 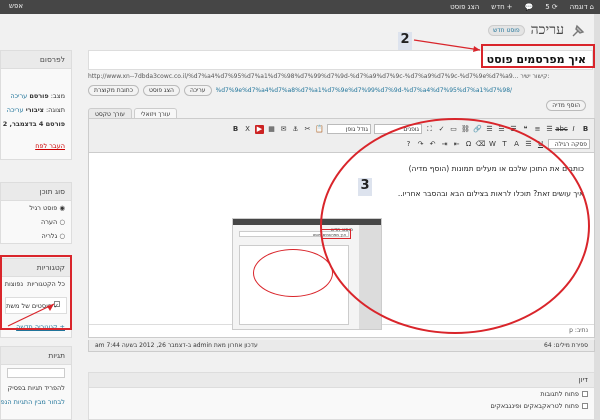 What do you see at coordinates (535, 76) in the screenshot?
I see `permalink-label: קישור ישיר:` at bounding box center [535, 76].